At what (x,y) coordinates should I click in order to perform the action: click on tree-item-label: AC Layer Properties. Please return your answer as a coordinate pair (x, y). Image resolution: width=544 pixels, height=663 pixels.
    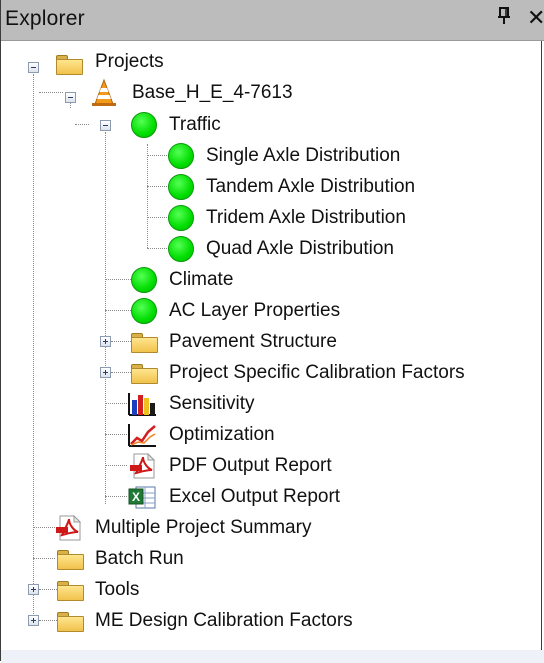
    Looking at the image, I should click on (255, 310).